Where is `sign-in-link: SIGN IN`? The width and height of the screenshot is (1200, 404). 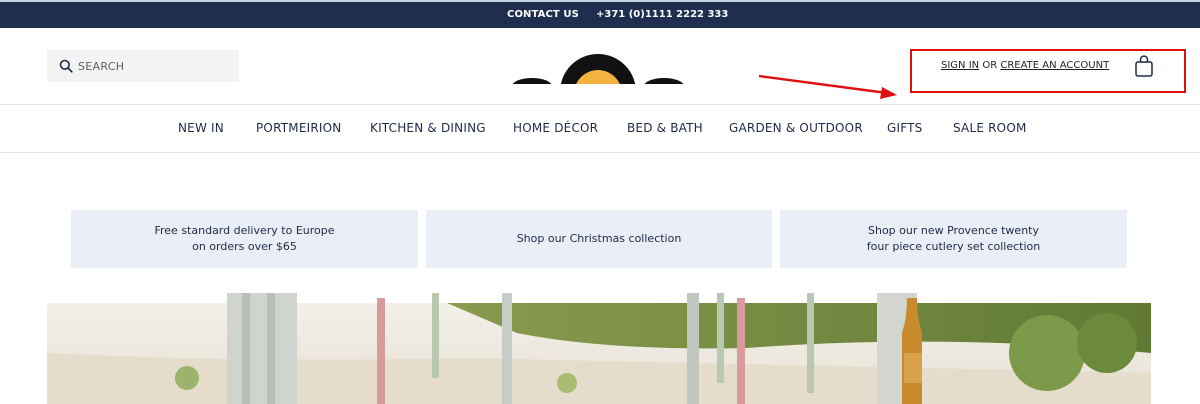
sign-in-link: SIGN IN is located at coordinates (960, 65).